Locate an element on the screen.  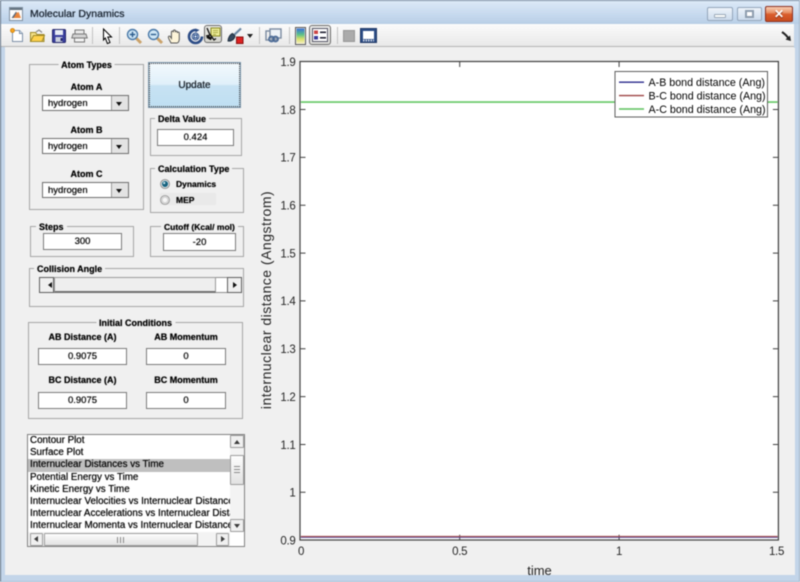
svg-text: 0 is located at coordinates (301, 552).